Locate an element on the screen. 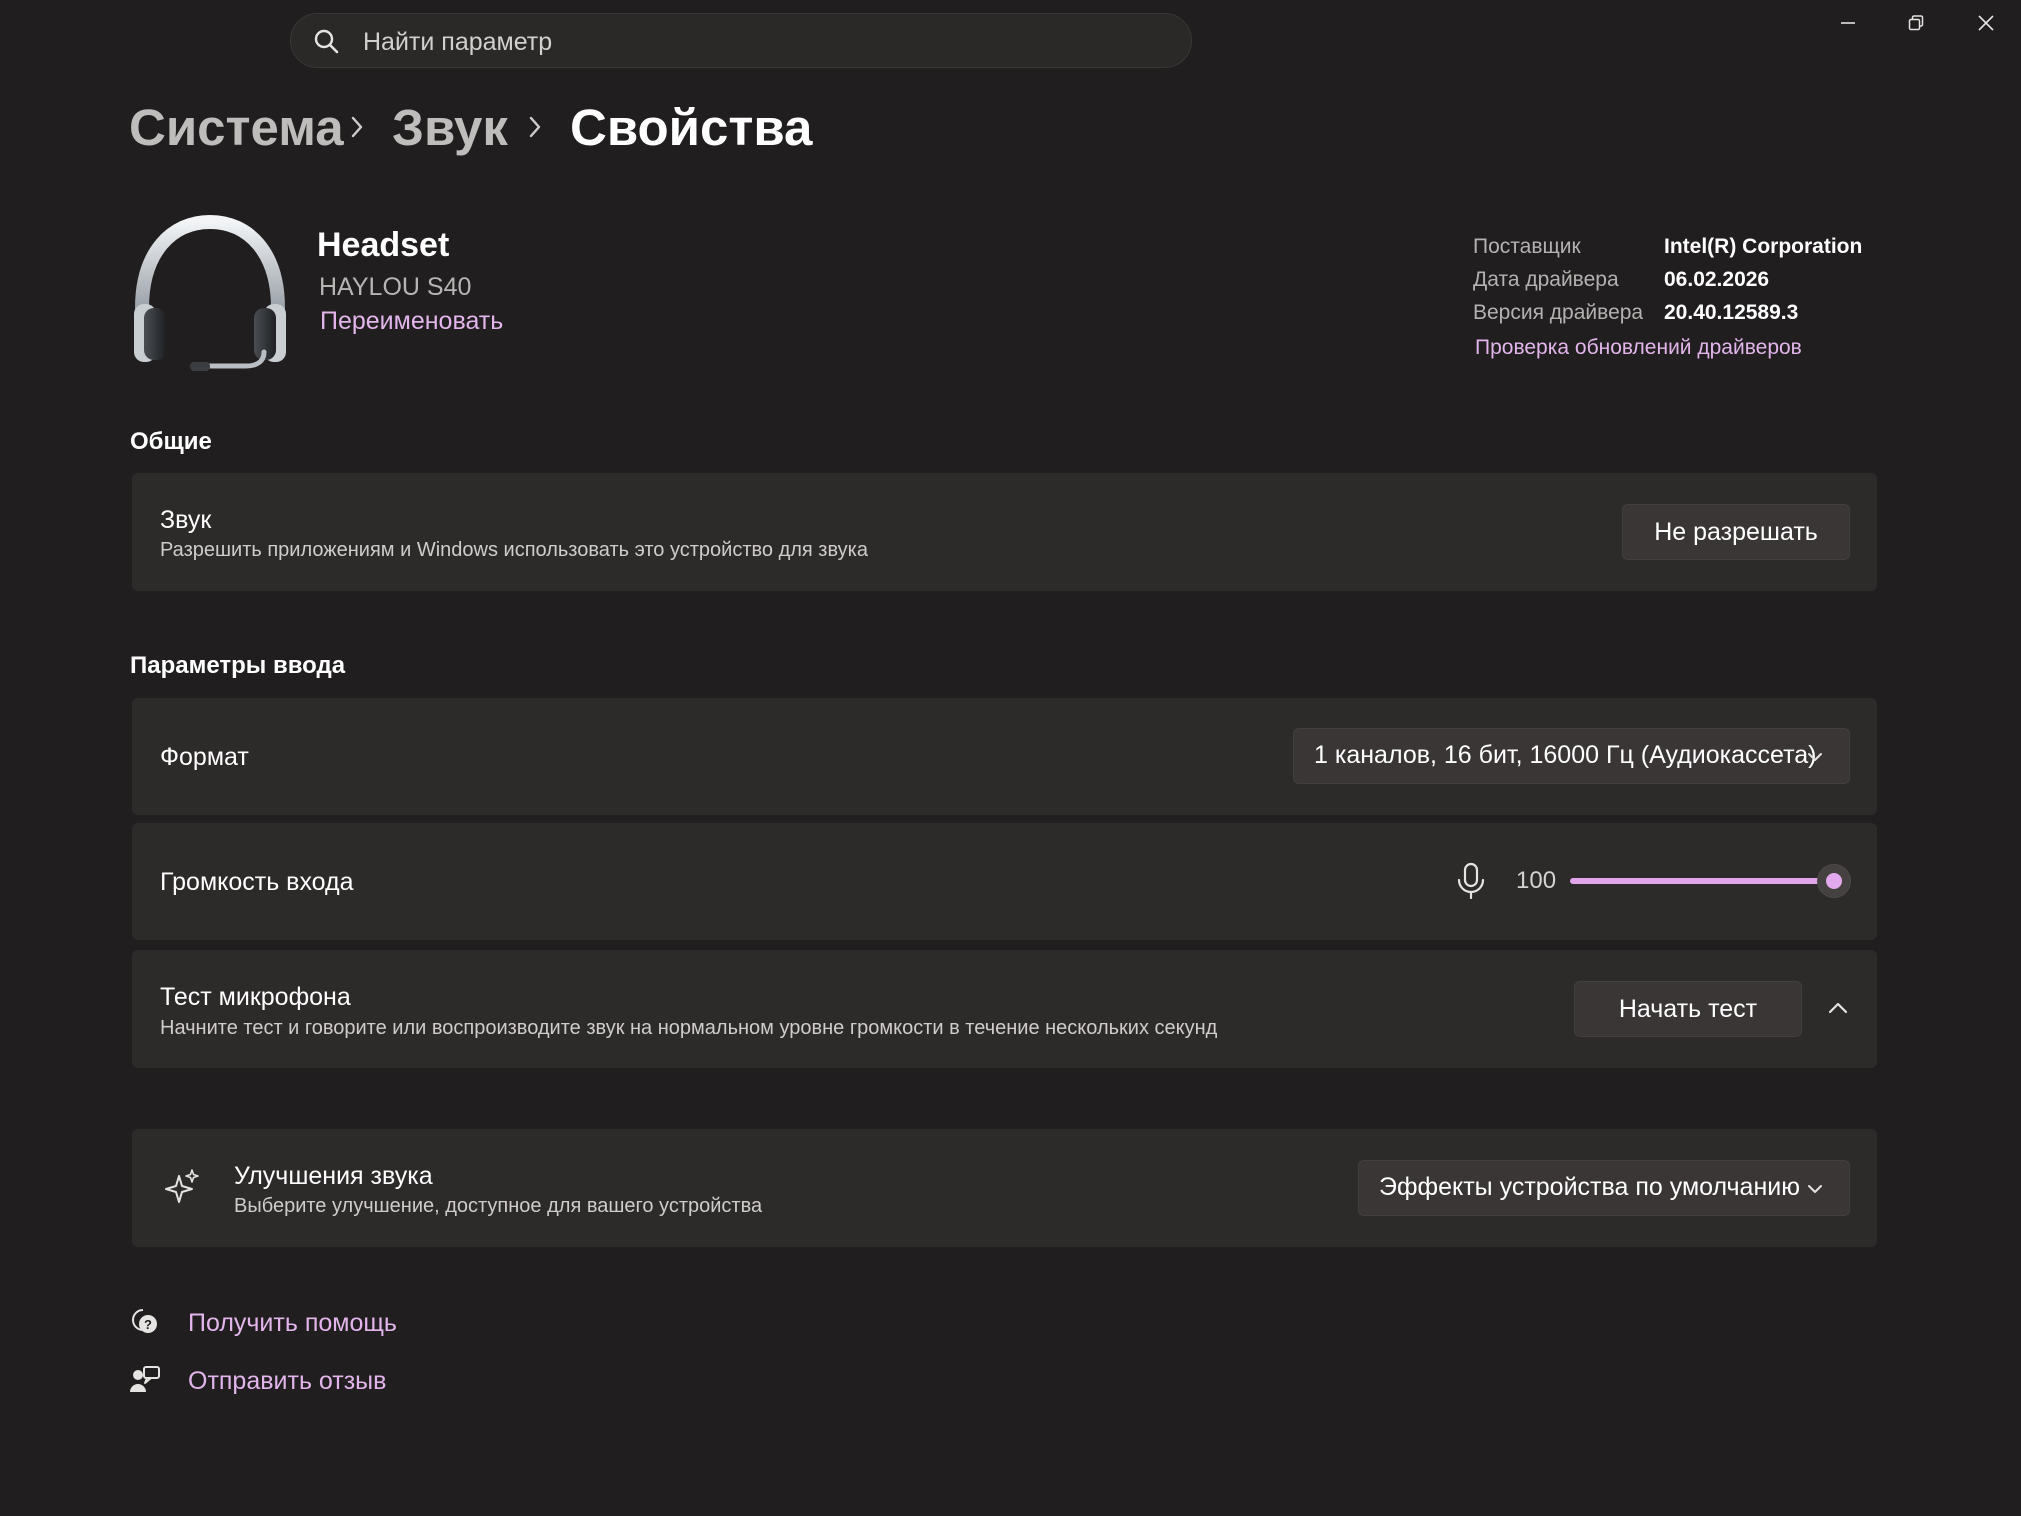 This screenshot has width=2021, height=1516. mic-test-title: Тест микрофона is located at coordinates (255, 997).